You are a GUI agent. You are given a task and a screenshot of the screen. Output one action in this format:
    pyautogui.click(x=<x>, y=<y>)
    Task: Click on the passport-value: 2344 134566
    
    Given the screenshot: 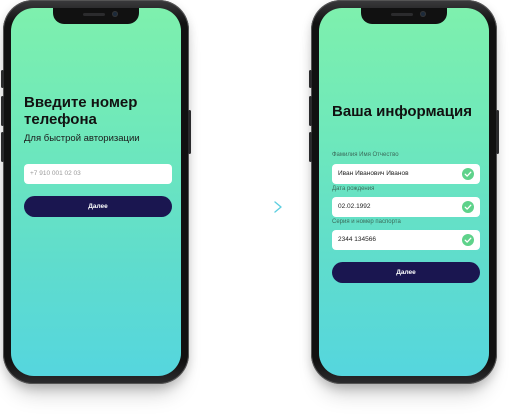 What is the action you would take?
    pyautogui.click(x=357, y=239)
    